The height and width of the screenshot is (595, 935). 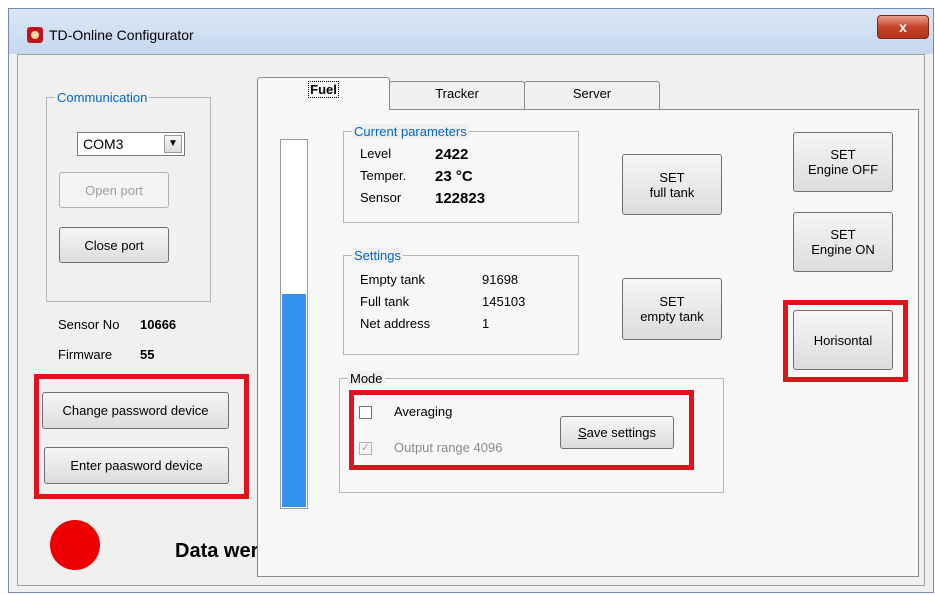 I want to click on highlight-mode, so click(x=521, y=430).